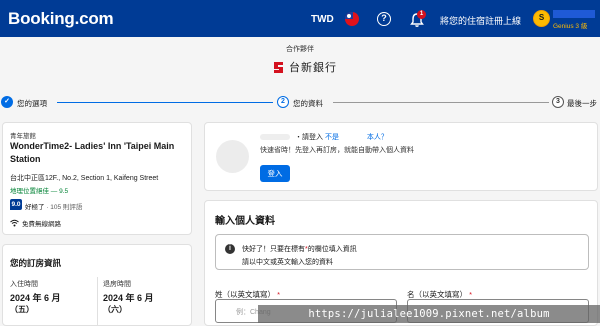  What do you see at coordinates (35, 298) in the screenshot?
I see `checkin-date: 2024 年 6 月` at bounding box center [35, 298].